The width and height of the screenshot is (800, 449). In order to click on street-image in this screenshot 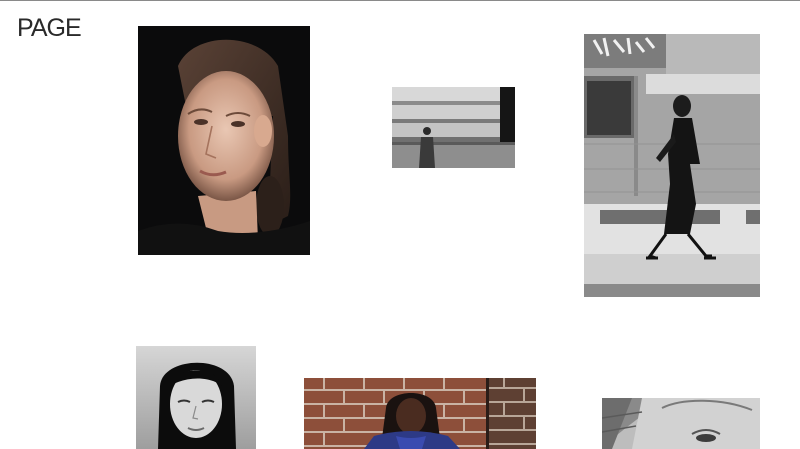, I will do `click(672, 165)`.